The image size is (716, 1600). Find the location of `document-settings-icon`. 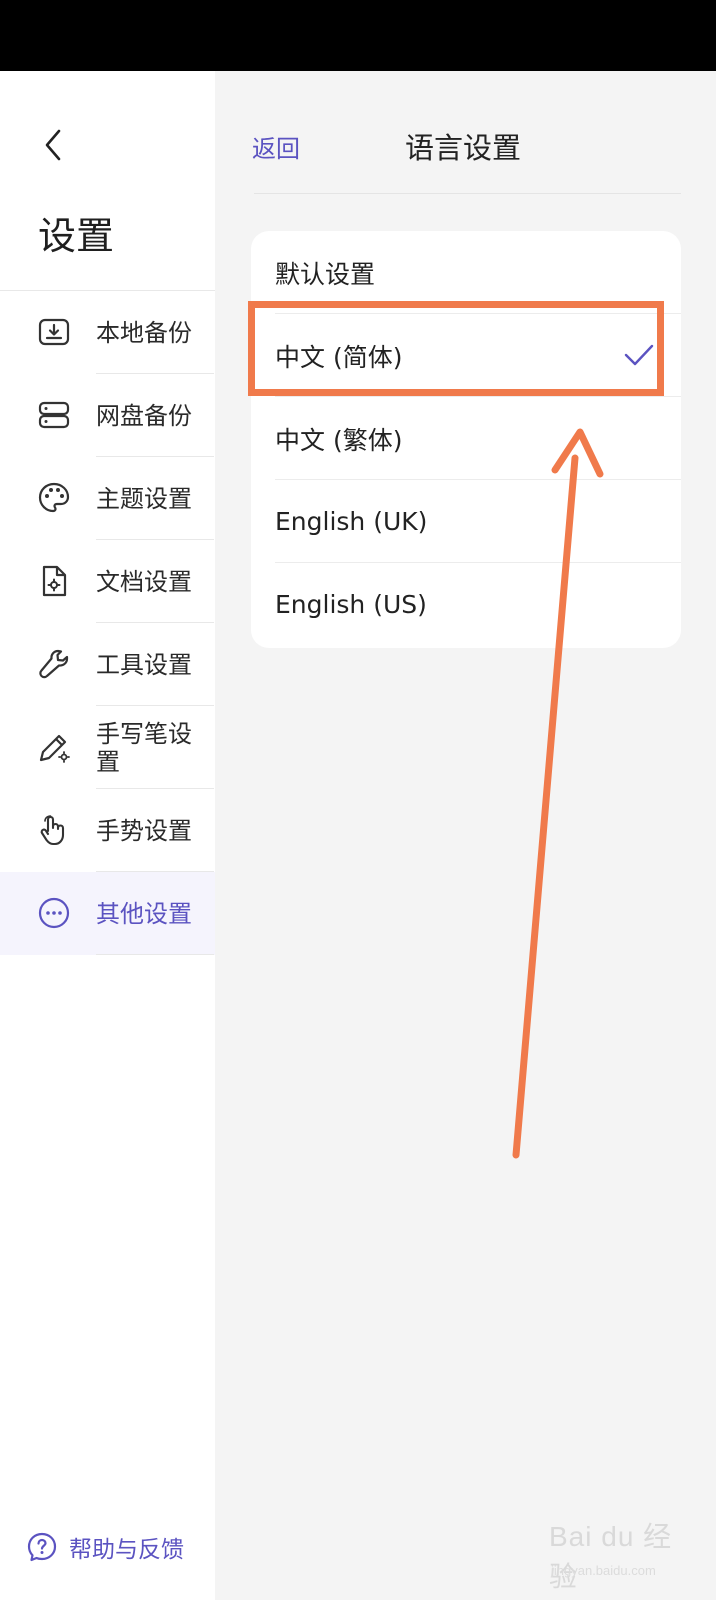

document-settings-icon is located at coordinates (54, 581).